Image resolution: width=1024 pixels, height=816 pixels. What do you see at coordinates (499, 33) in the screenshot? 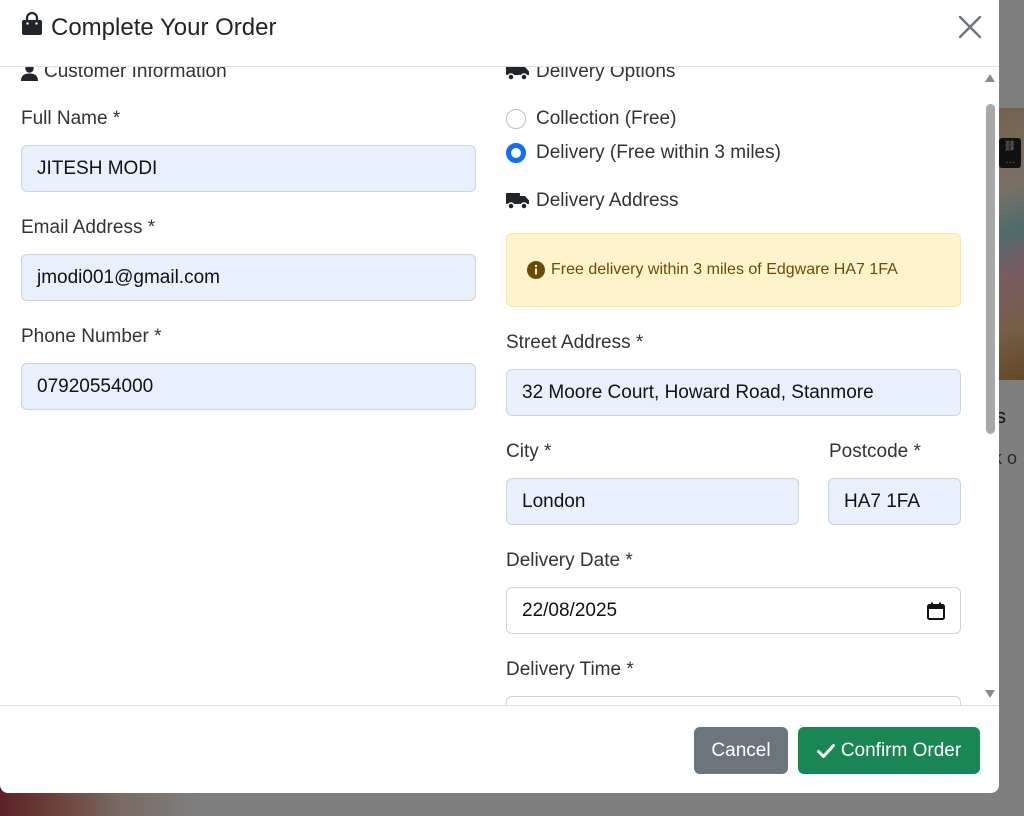
I see `modal-header: Complete Your Order` at bounding box center [499, 33].